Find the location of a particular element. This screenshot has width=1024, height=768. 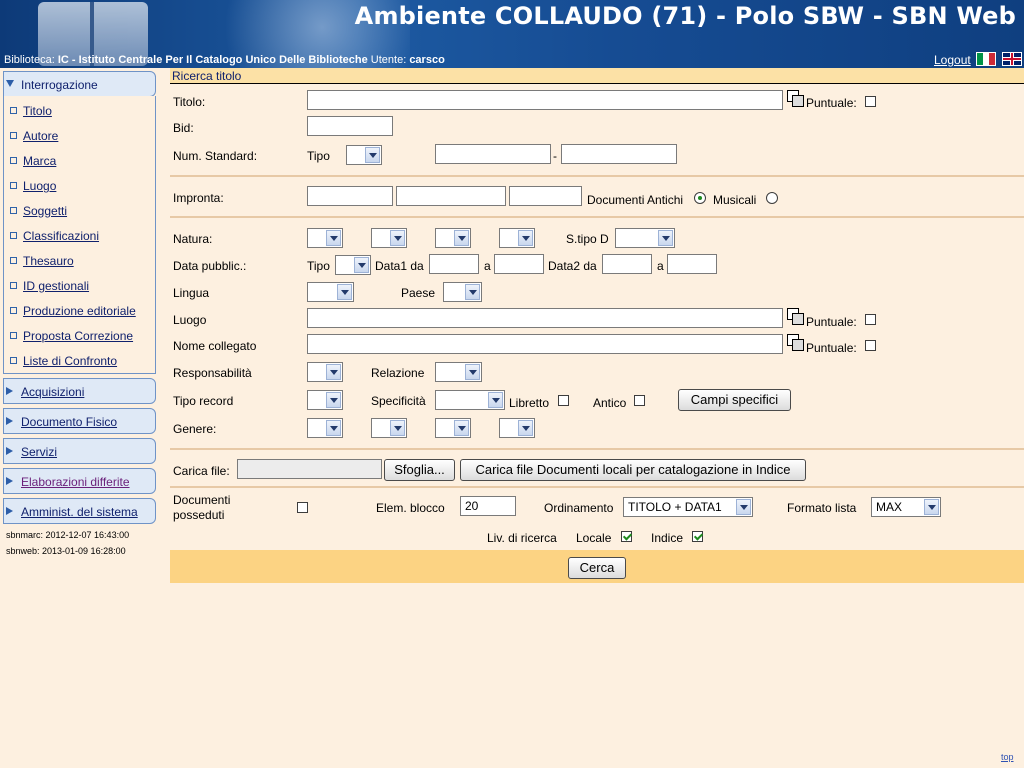

musicali-radio is located at coordinates (772, 198).